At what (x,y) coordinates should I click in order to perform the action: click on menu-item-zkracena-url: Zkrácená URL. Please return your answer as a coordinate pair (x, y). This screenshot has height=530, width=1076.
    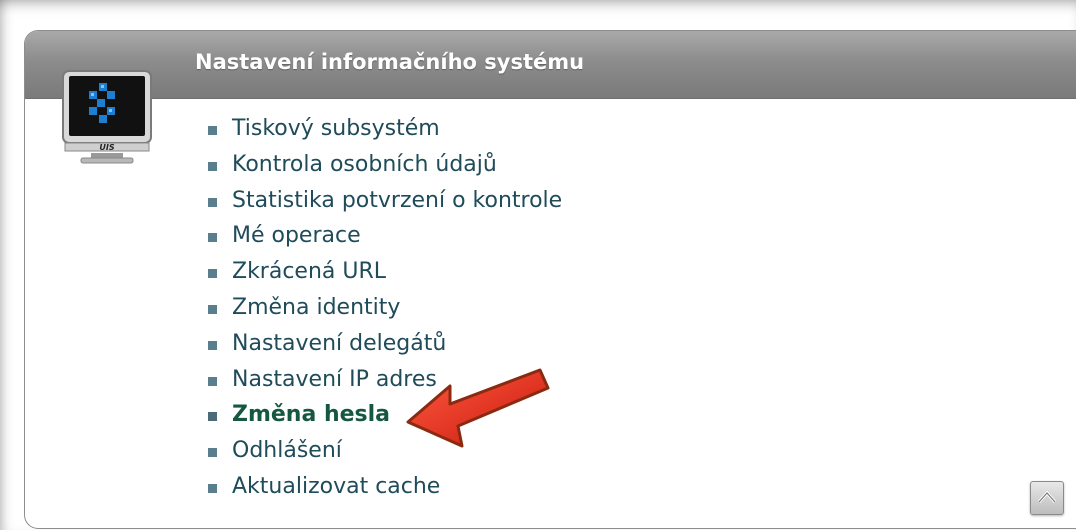
    Looking at the image, I should click on (383, 272).